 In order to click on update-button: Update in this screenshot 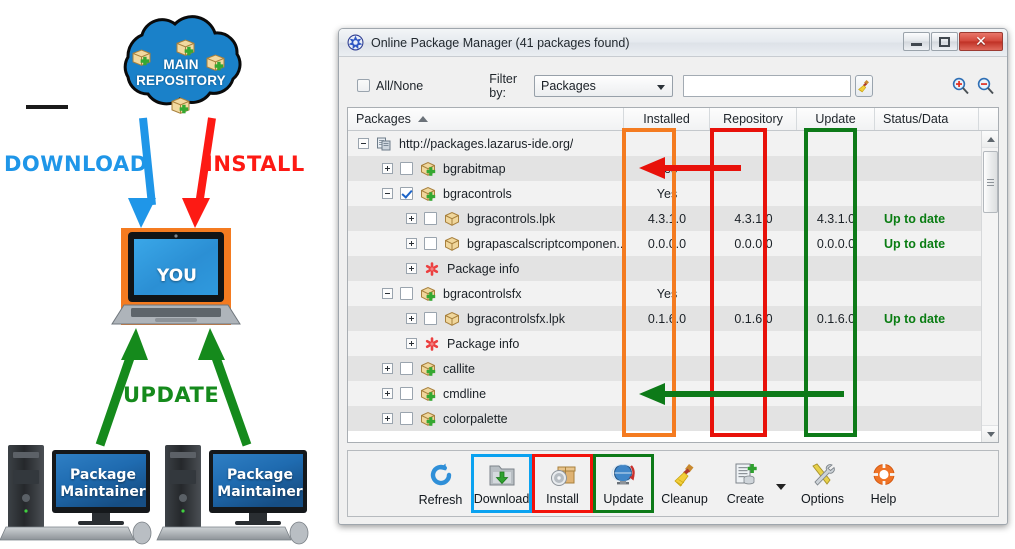, I will do `click(623, 483)`.